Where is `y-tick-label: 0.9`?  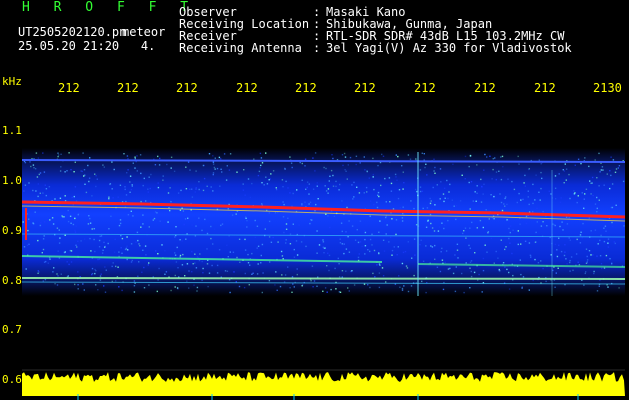 y-tick-label: 0.9 is located at coordinates (12, 230).